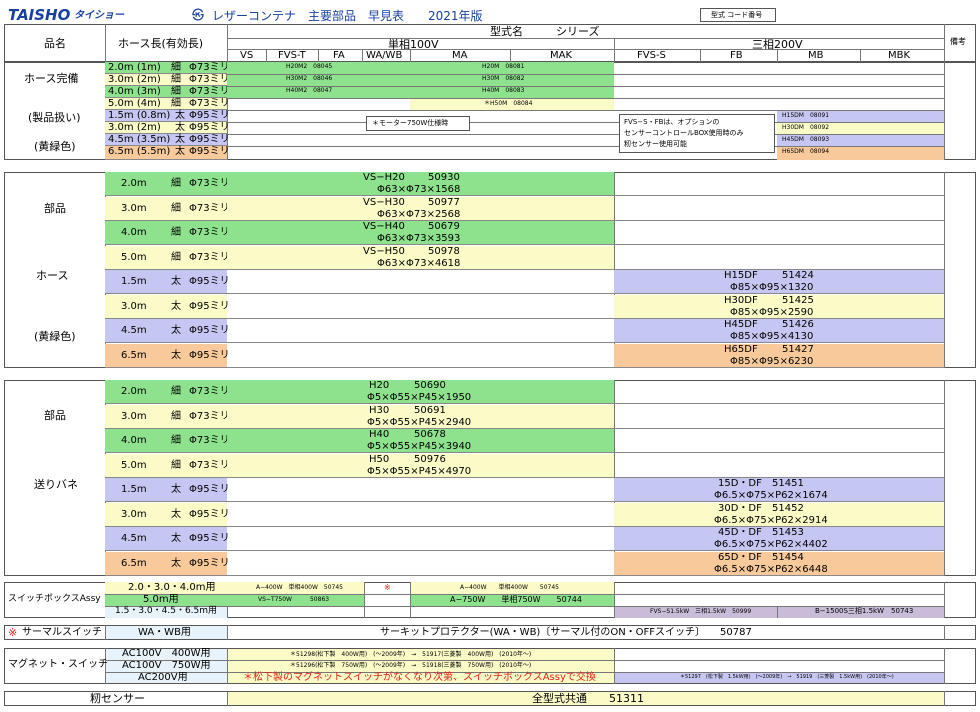 The width and height of the screenshot is (980, 712). What do you see at coordinates (379, 459) in the screenshot?
I see `sec3-left-model-3: H50` at bounding box center [379, 459].